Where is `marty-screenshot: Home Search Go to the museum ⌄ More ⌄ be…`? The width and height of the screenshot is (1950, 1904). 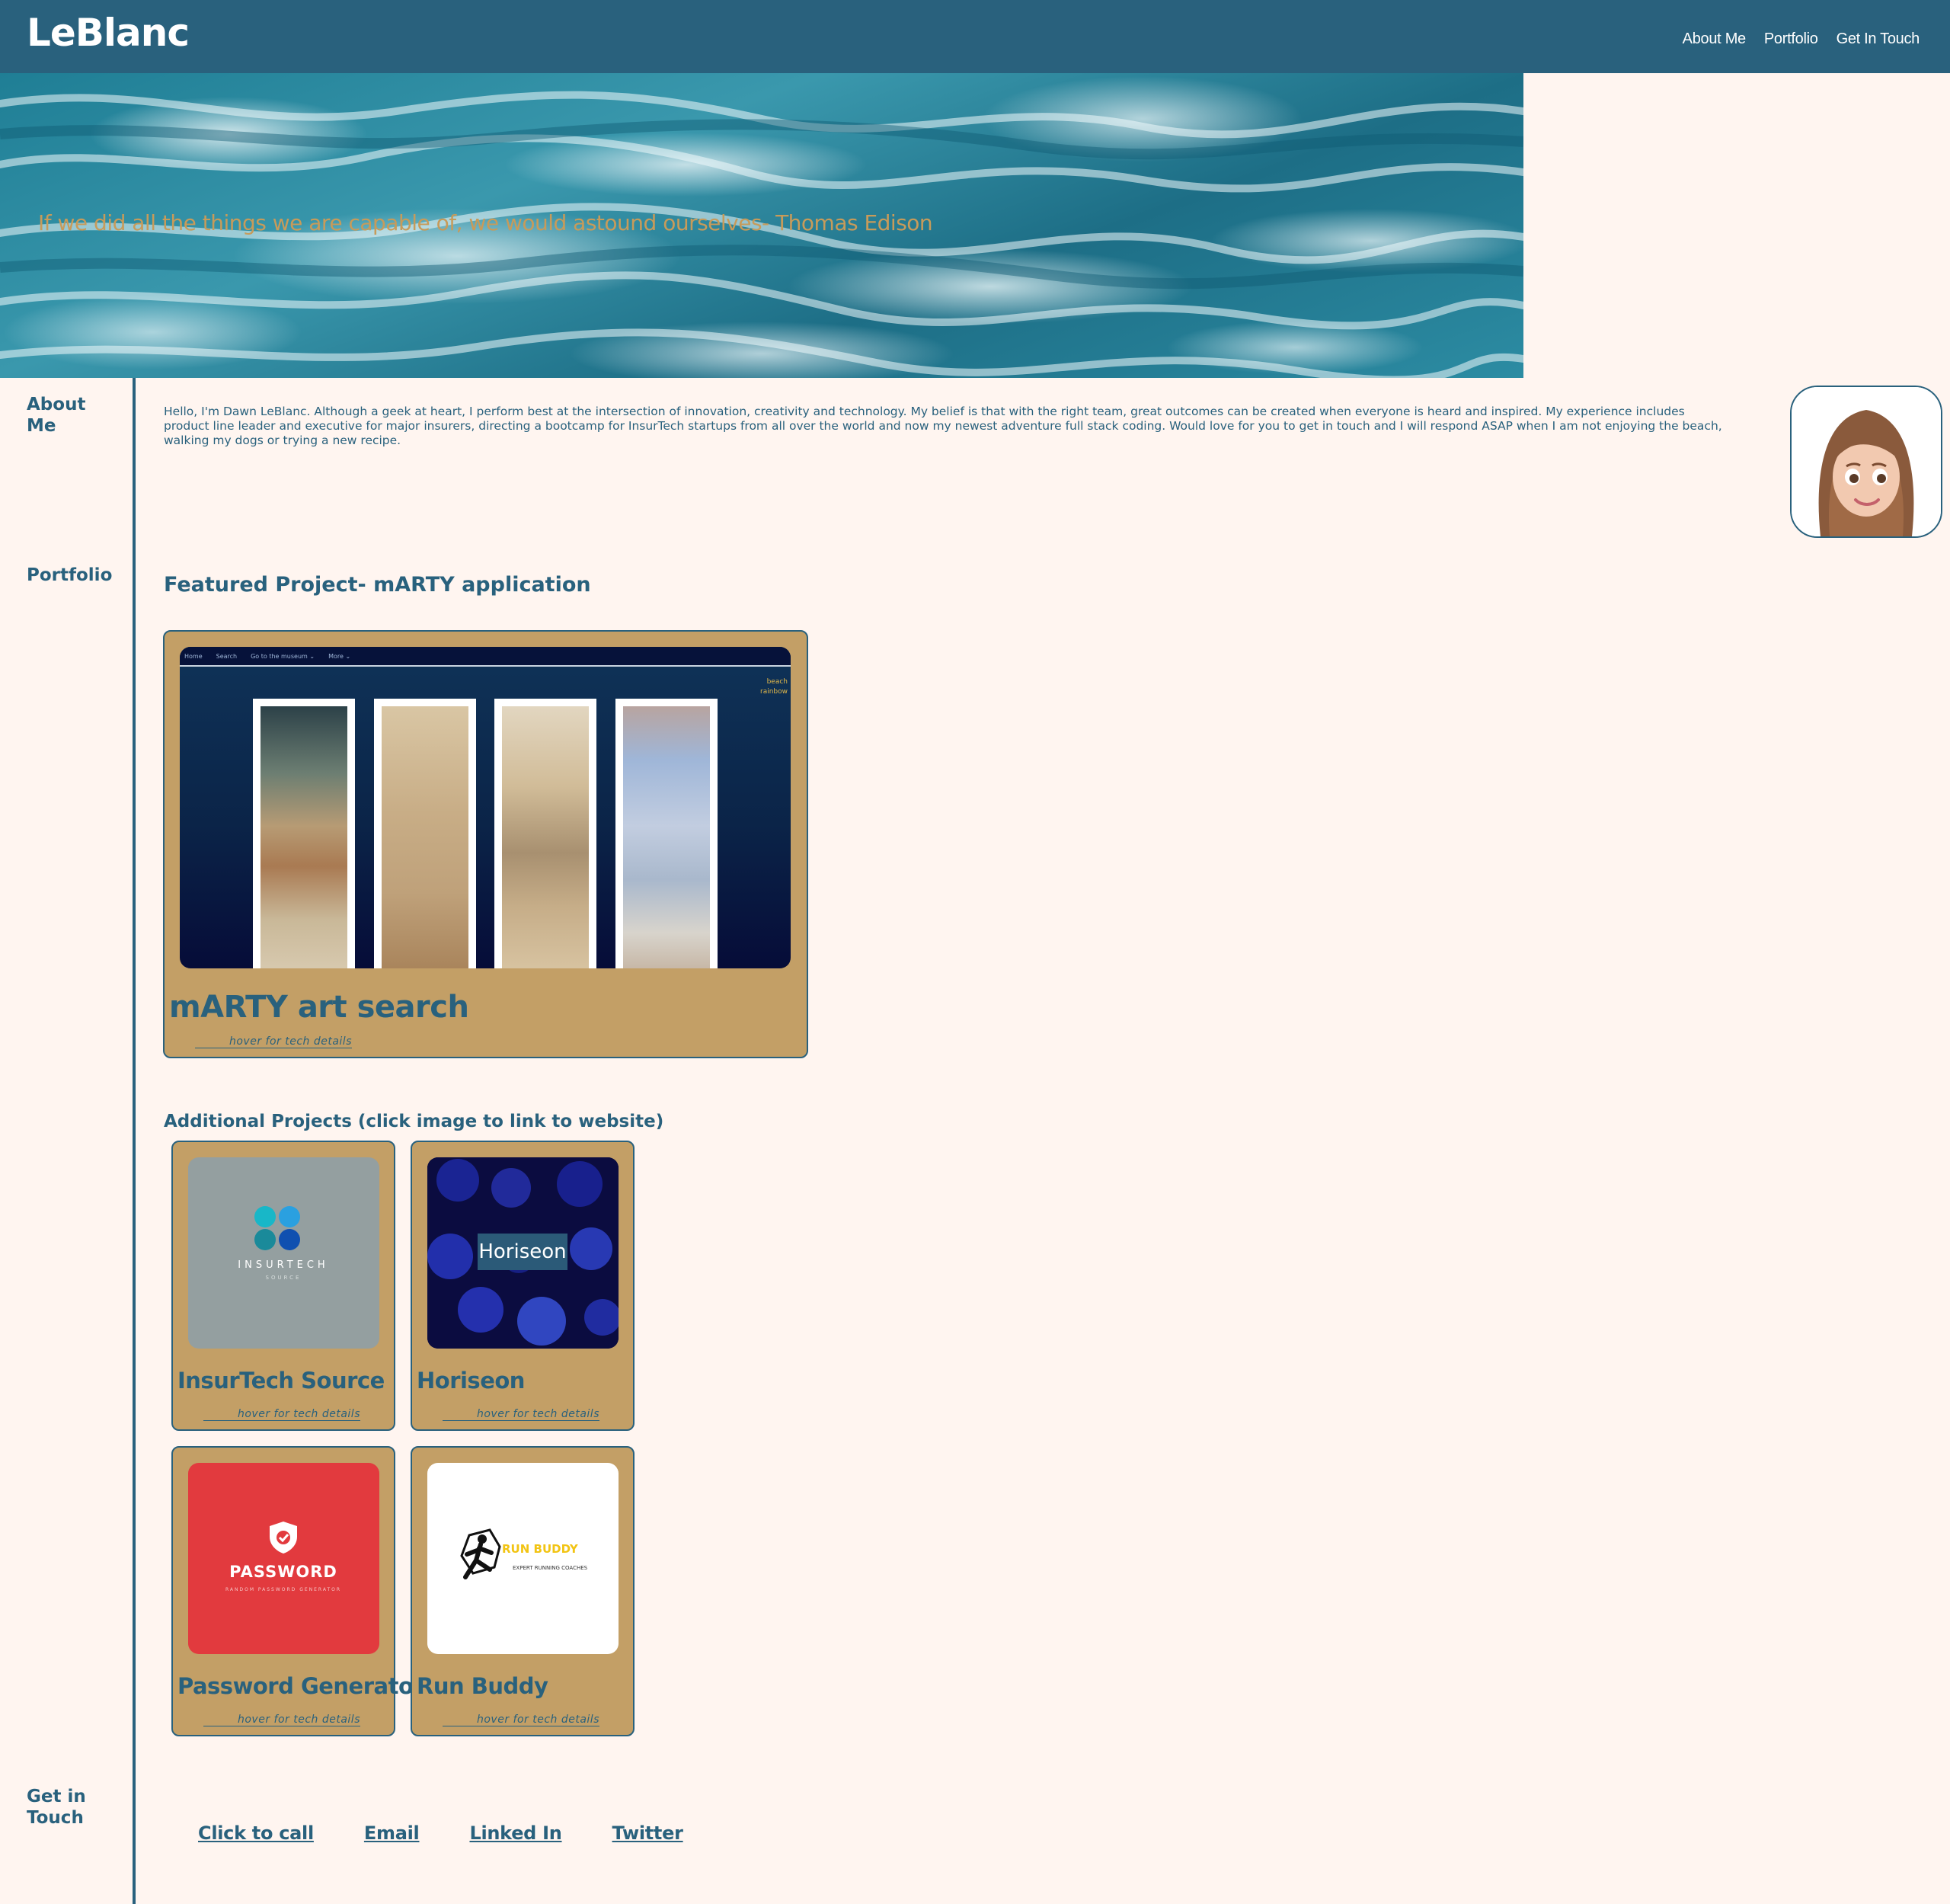
marty-screenshot: Home Search Go to the museum ⌄ More ⌄ be… is located at coordinates (485, 807).